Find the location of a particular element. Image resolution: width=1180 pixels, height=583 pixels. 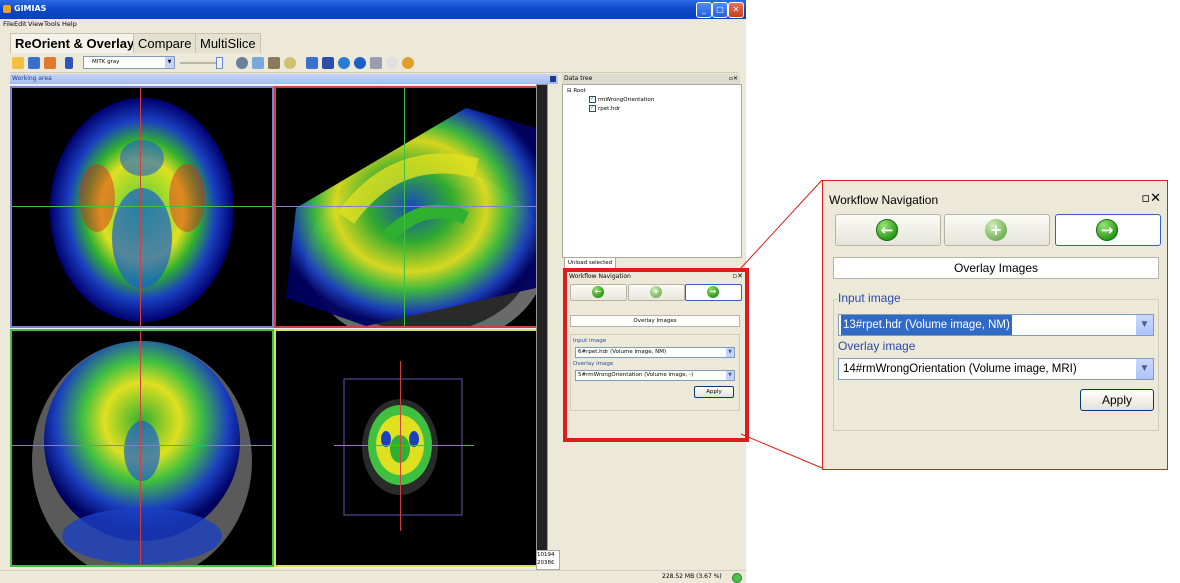

slice-scrollbar is located at coordinates (542, 320).